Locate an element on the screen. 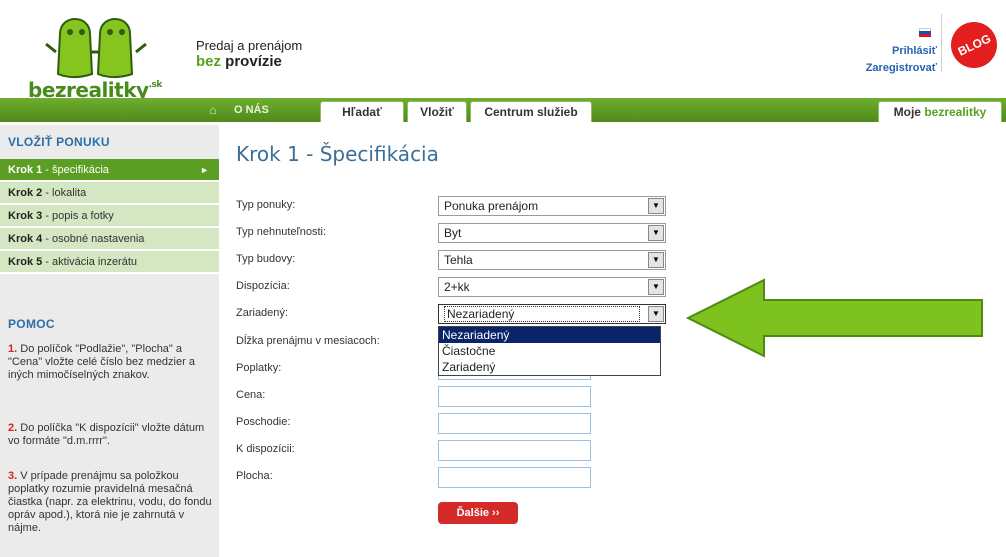  dropdown-option-nezariadeny: Nezariadený is located at coordinates (549, 335).